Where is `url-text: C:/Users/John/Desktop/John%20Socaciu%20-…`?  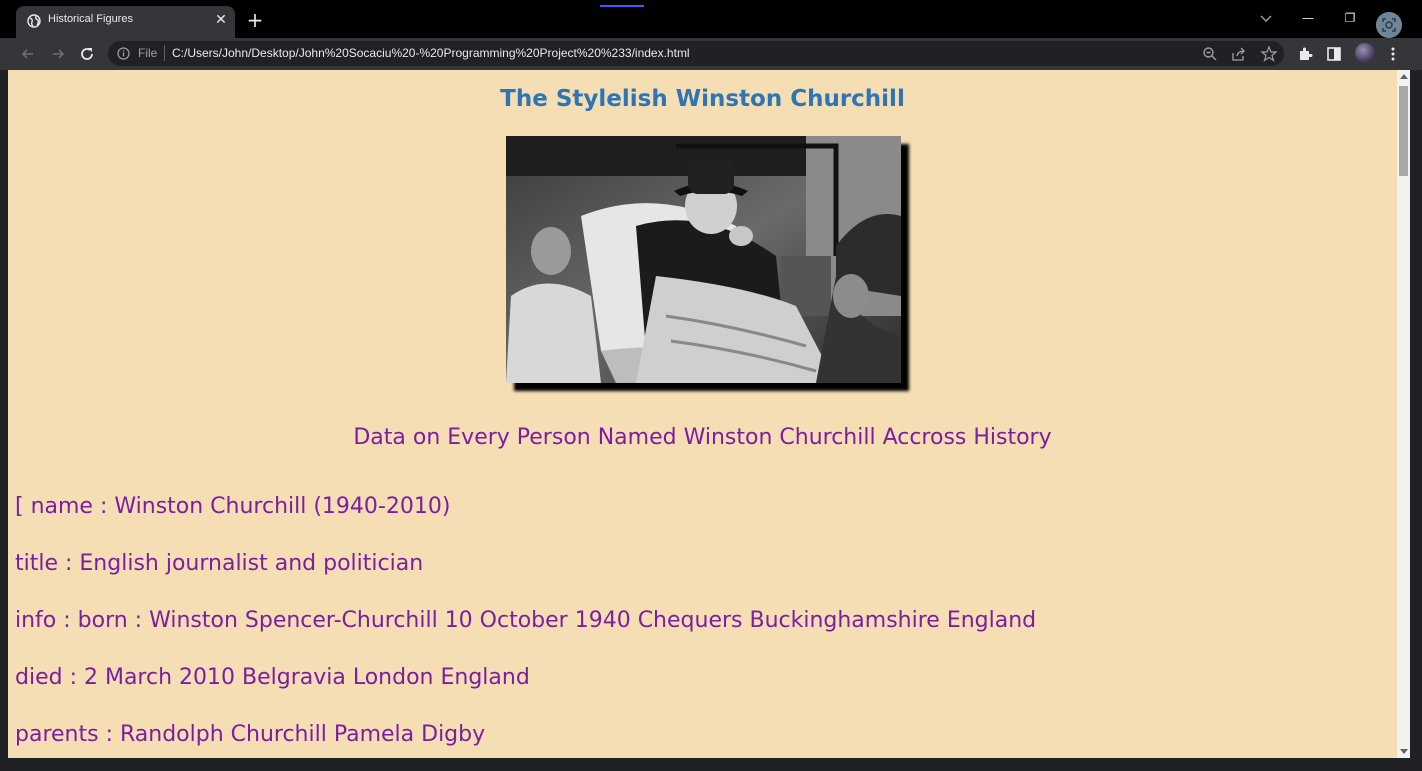
url-text: C:/Users/John/Desktop/John%20Socaciu%20-… is located at coordinates (431, 53).